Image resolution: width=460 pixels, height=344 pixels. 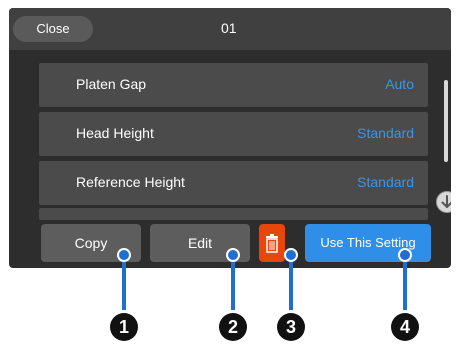 What do you see at coordinates (53, 29) in the screenshot?
I see `close-button: Close` at bounding box center [53, 29].